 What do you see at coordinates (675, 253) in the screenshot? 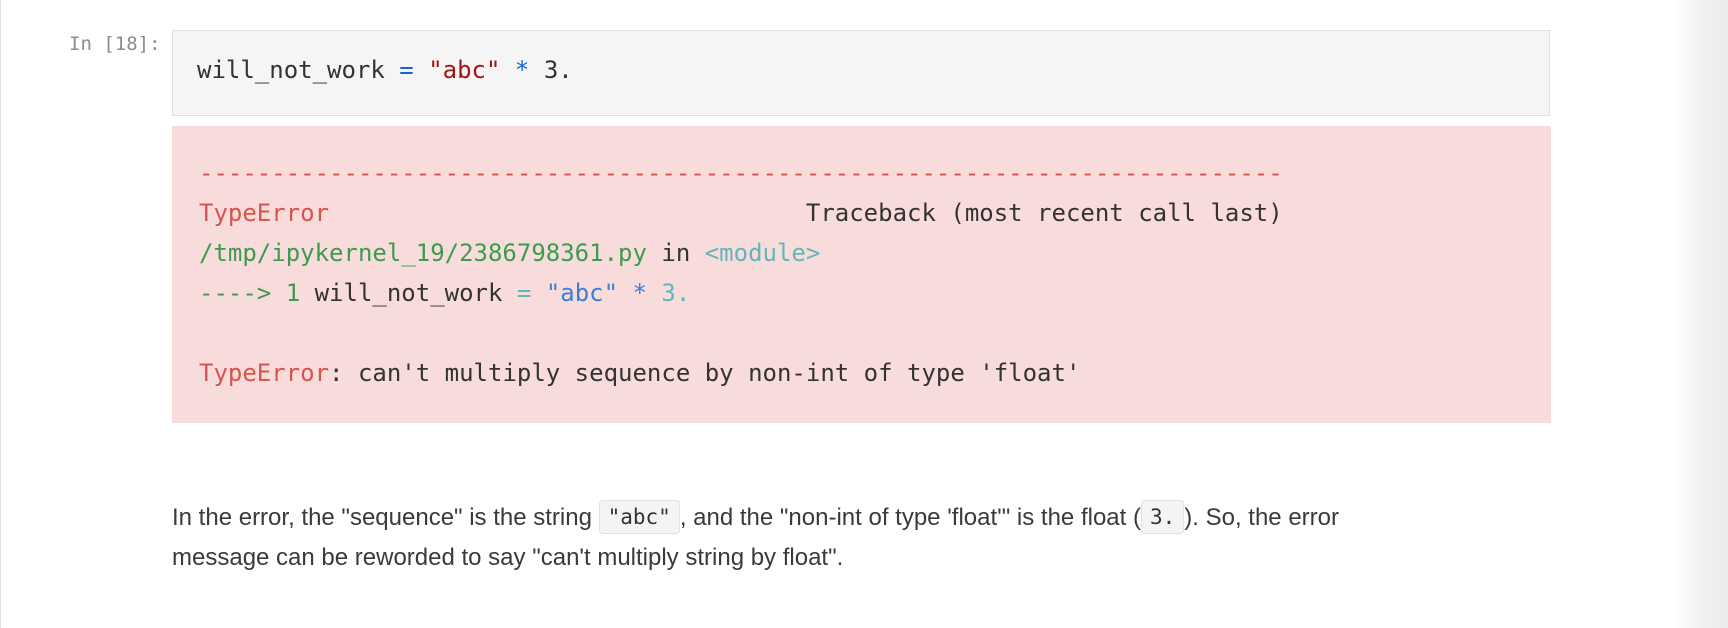
I see `traceback-in-keyword: in` at bounding box center [675, 253].